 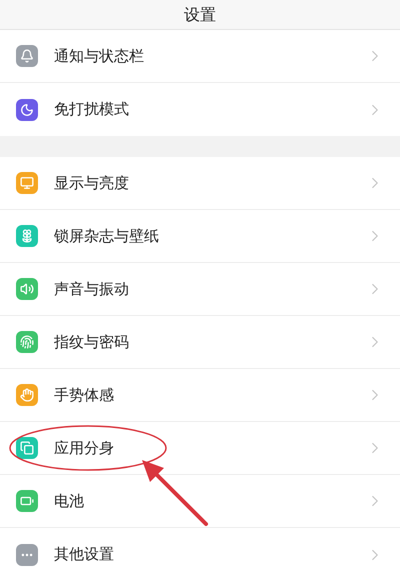 I want to click on settings-item: 锁屏杂志与壁纸, so click(x=200, y=236).